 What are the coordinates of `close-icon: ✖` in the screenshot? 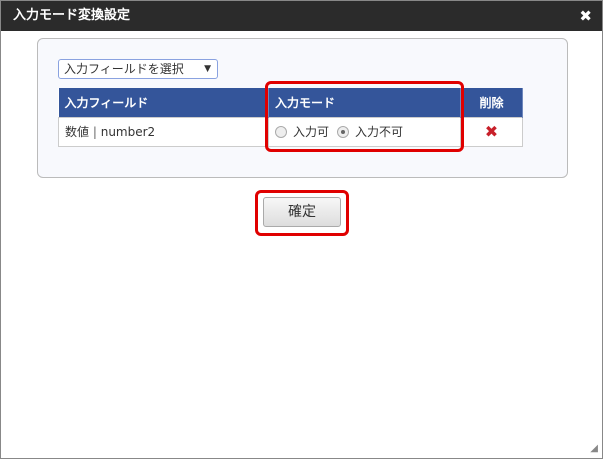 It's located at (585, 16).